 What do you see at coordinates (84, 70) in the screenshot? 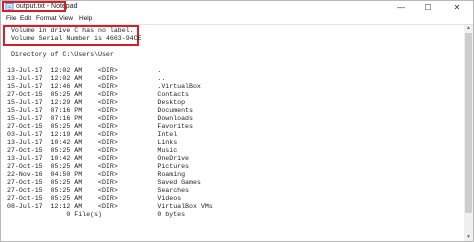
I see `text-line: 13-Jul-17 12:02 AM <DIR> .` at bounding box center [84, 70].